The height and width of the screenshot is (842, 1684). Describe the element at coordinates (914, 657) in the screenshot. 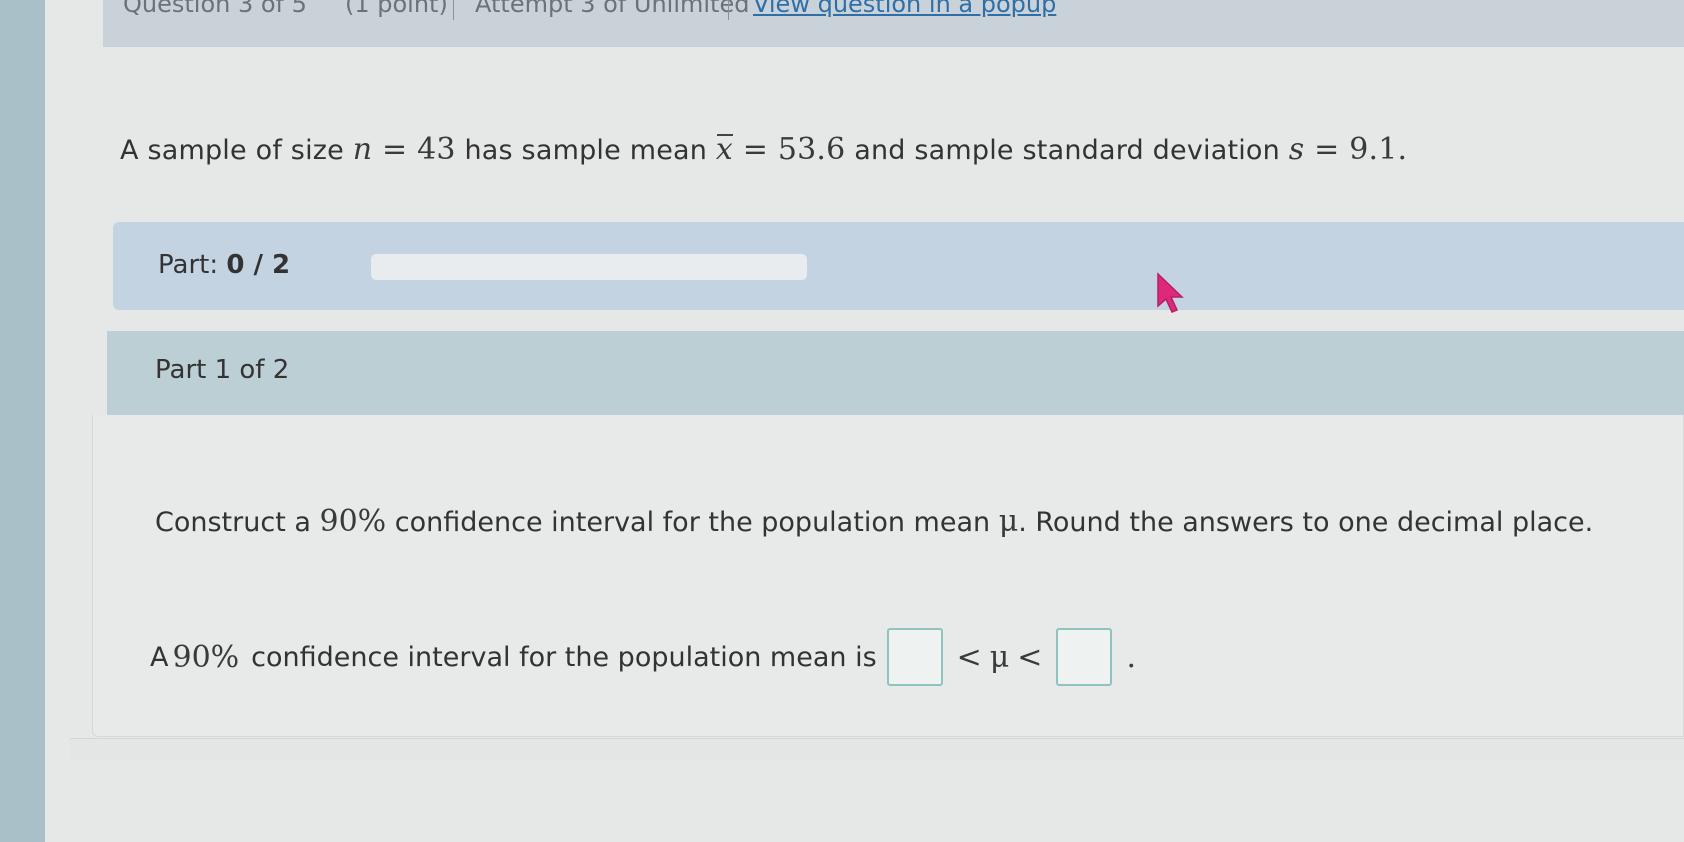

I see `lower-bound-input` at that location.